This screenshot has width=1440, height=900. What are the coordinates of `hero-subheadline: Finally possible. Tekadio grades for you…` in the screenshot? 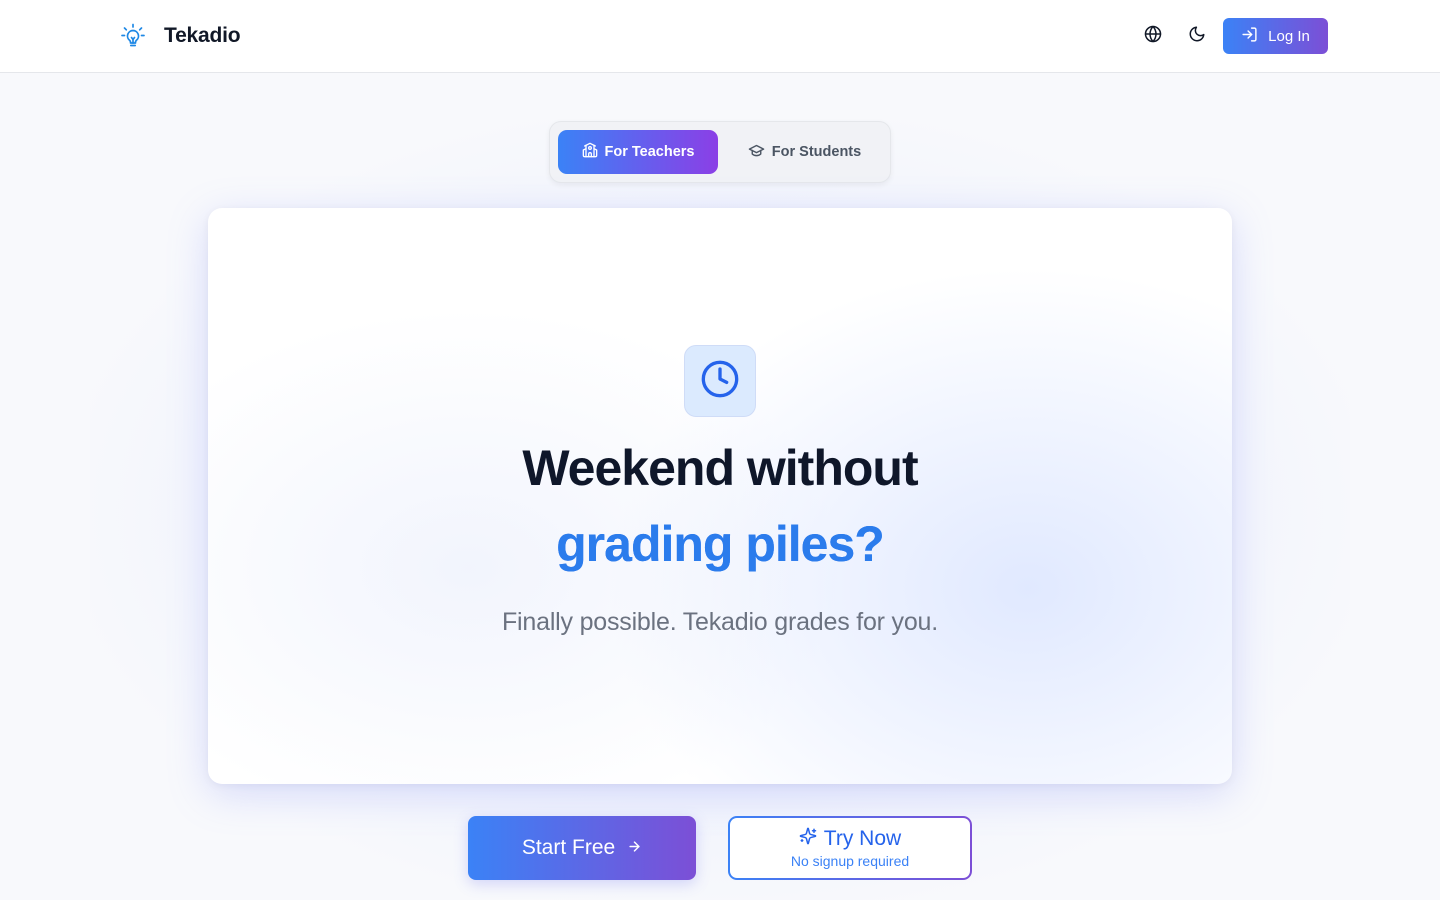 It's located at (720, 622).